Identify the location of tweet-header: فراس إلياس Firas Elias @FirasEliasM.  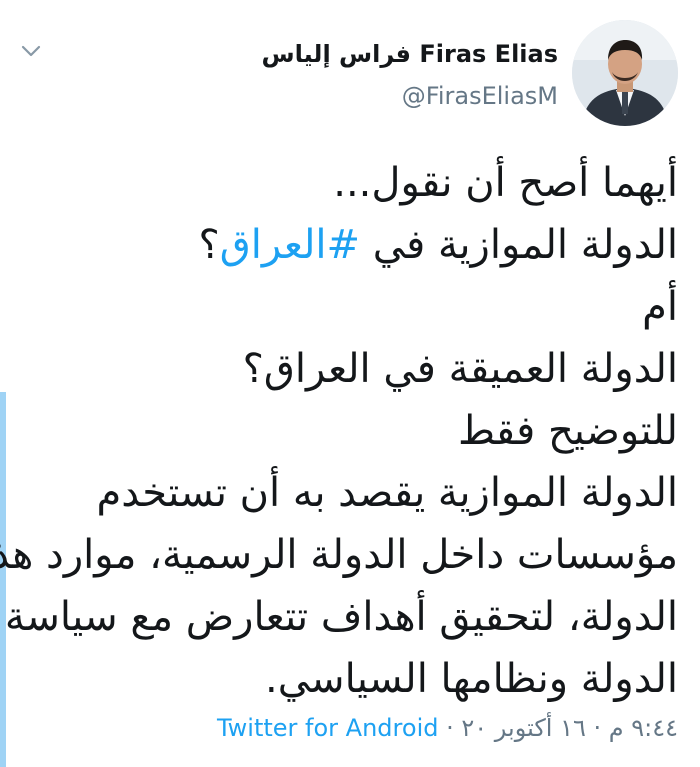
(470, 75).